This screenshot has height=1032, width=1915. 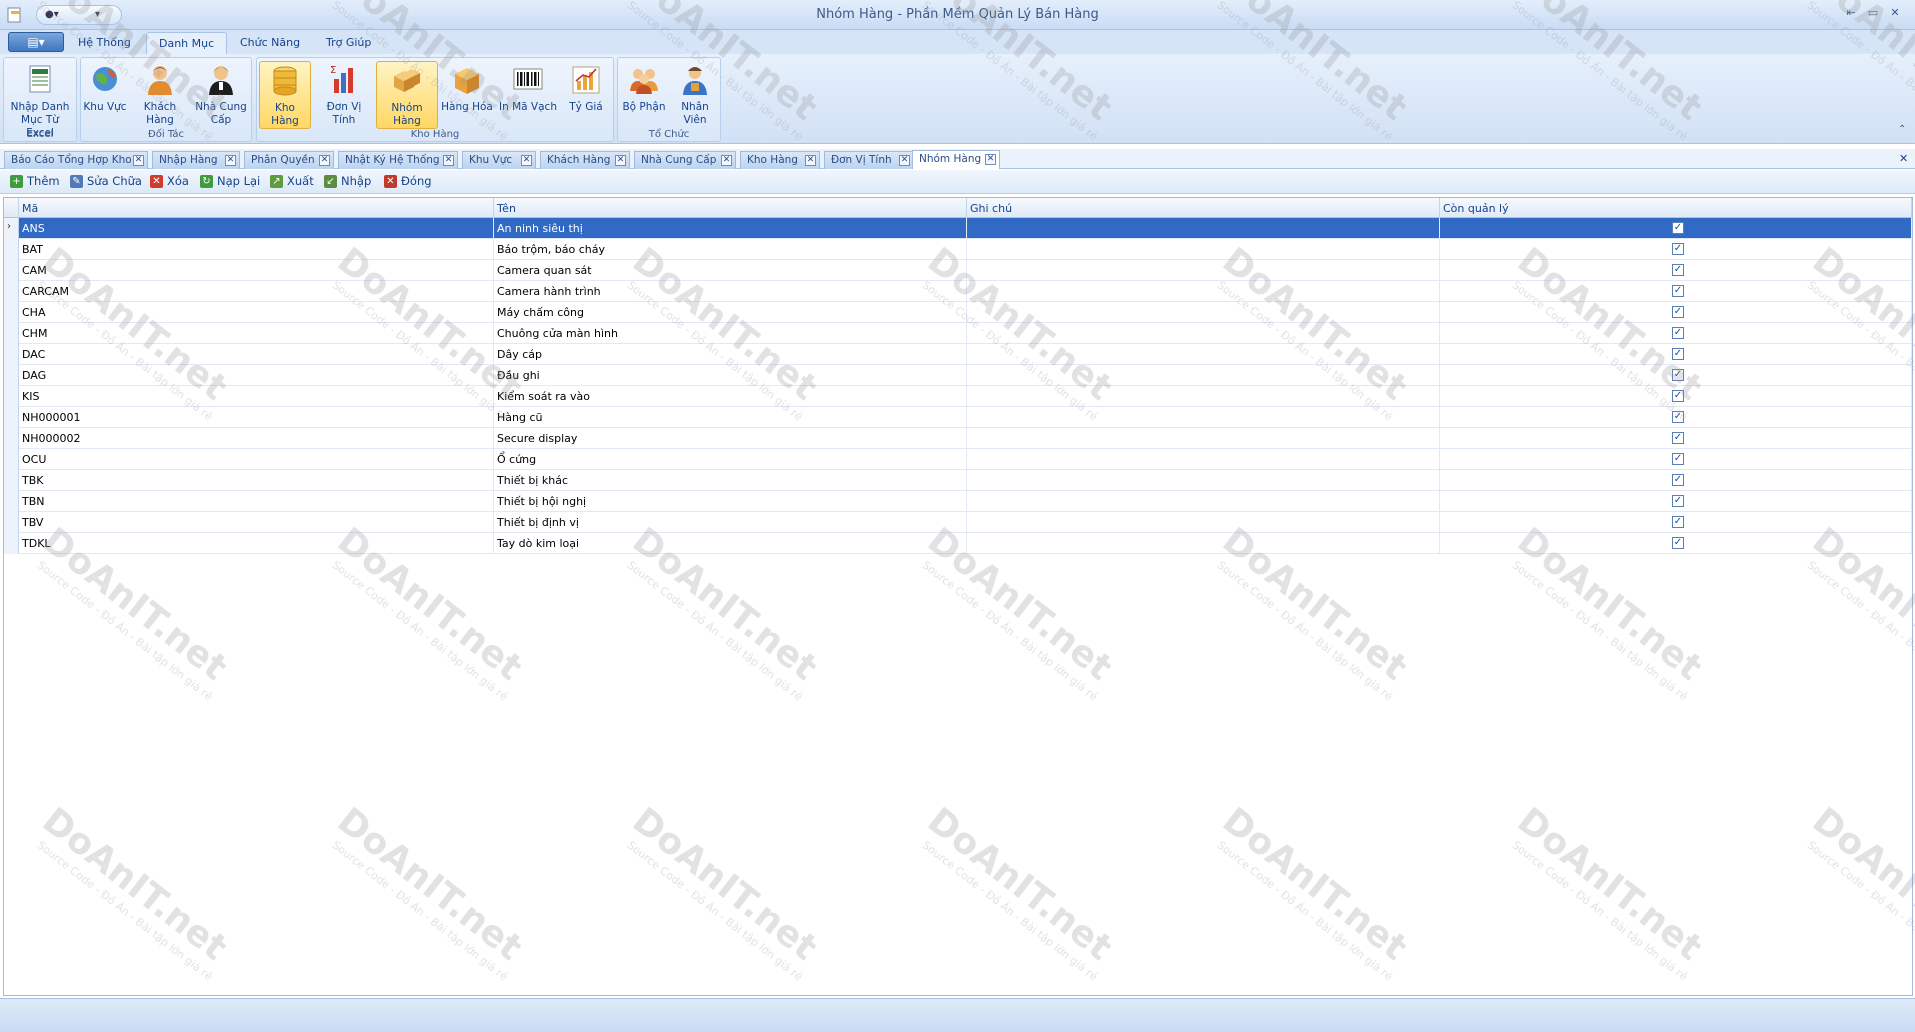 What do you see at coordinates (256, 270) in the screenshot?
I see `cell-ma: CAM` at bounding box center [256, 270].